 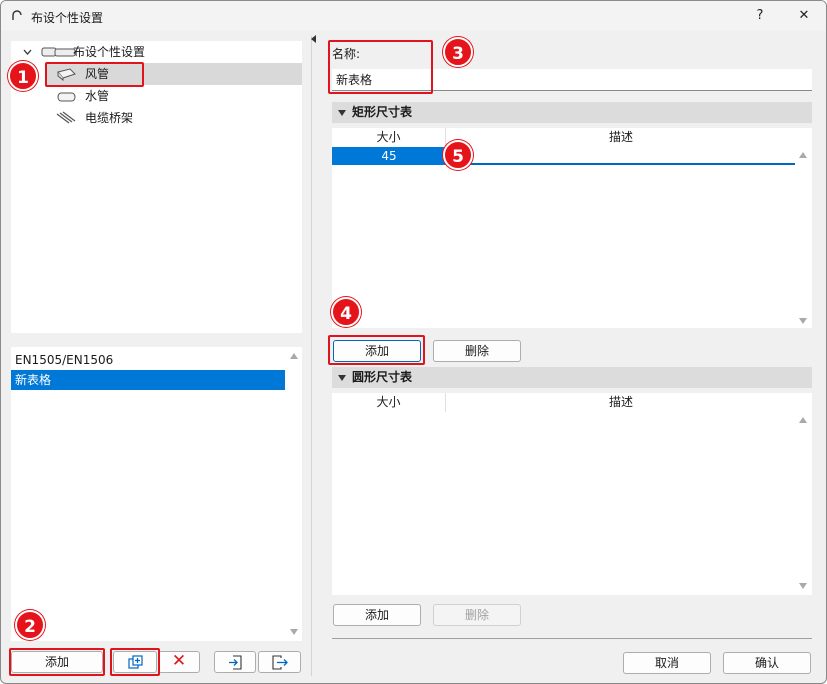 What do you see at coordinates (311, 356) in the screenshot?
I see `splitter` at bounding box center [311, 356].